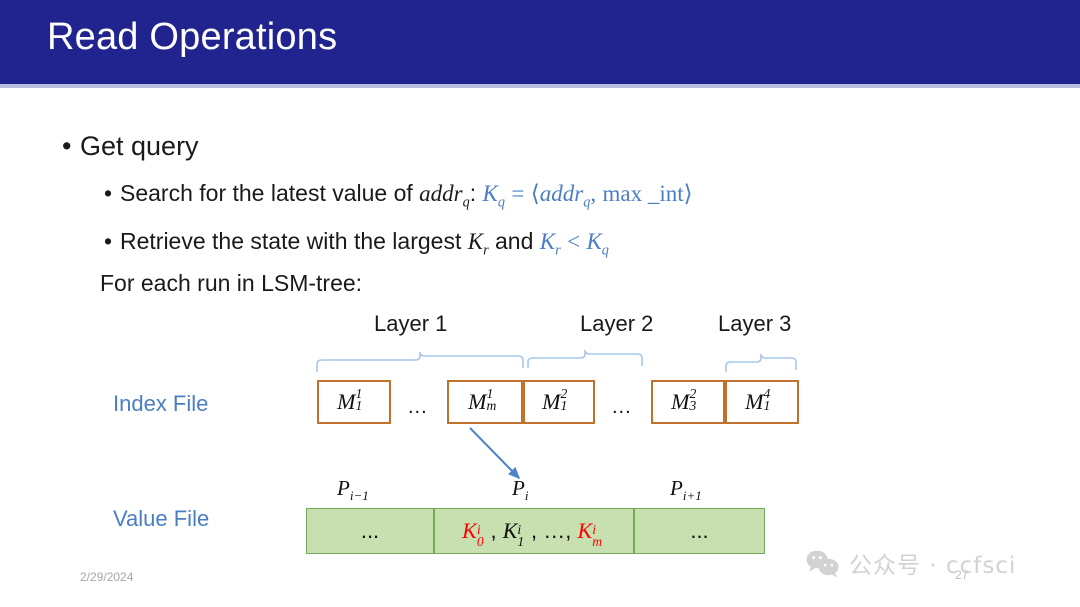 The height and width of the screenshot is (607, 1080). I want to click on page-title: Read Operations, so click(192, 37).